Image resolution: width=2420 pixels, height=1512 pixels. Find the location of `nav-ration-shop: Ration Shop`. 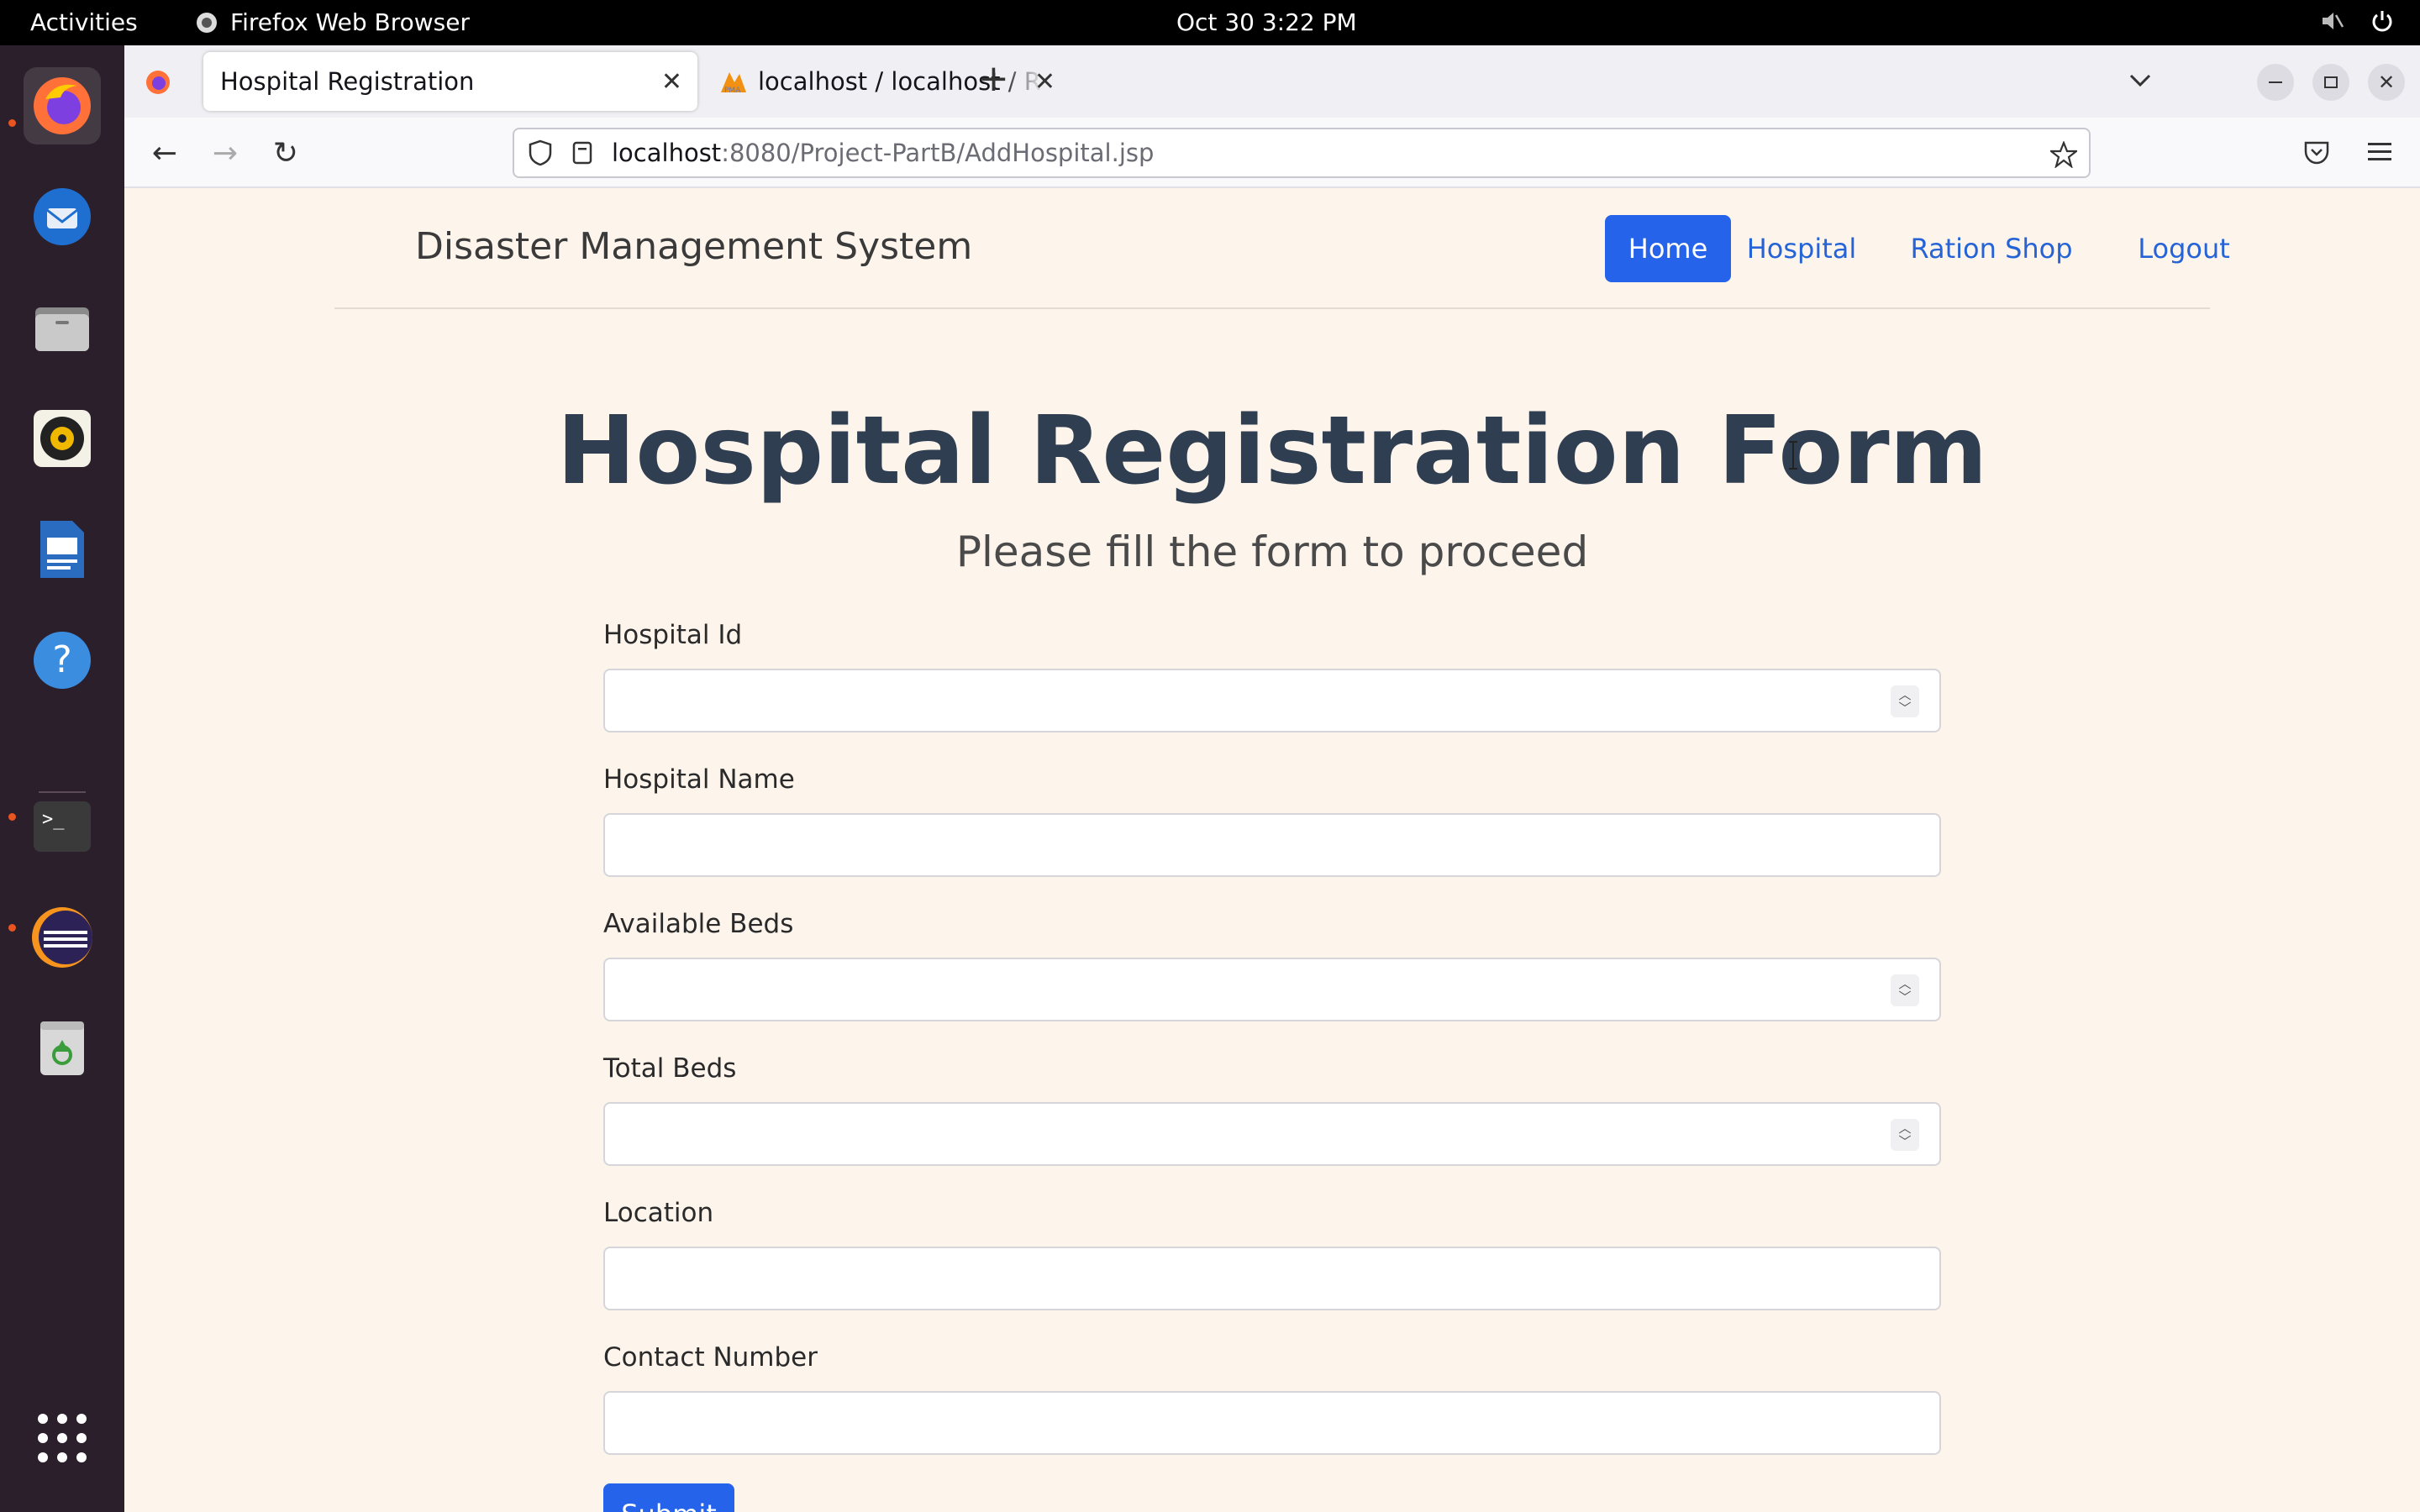

nav-ration-shop: Ration Shop is located at coordinates (1991, 248).